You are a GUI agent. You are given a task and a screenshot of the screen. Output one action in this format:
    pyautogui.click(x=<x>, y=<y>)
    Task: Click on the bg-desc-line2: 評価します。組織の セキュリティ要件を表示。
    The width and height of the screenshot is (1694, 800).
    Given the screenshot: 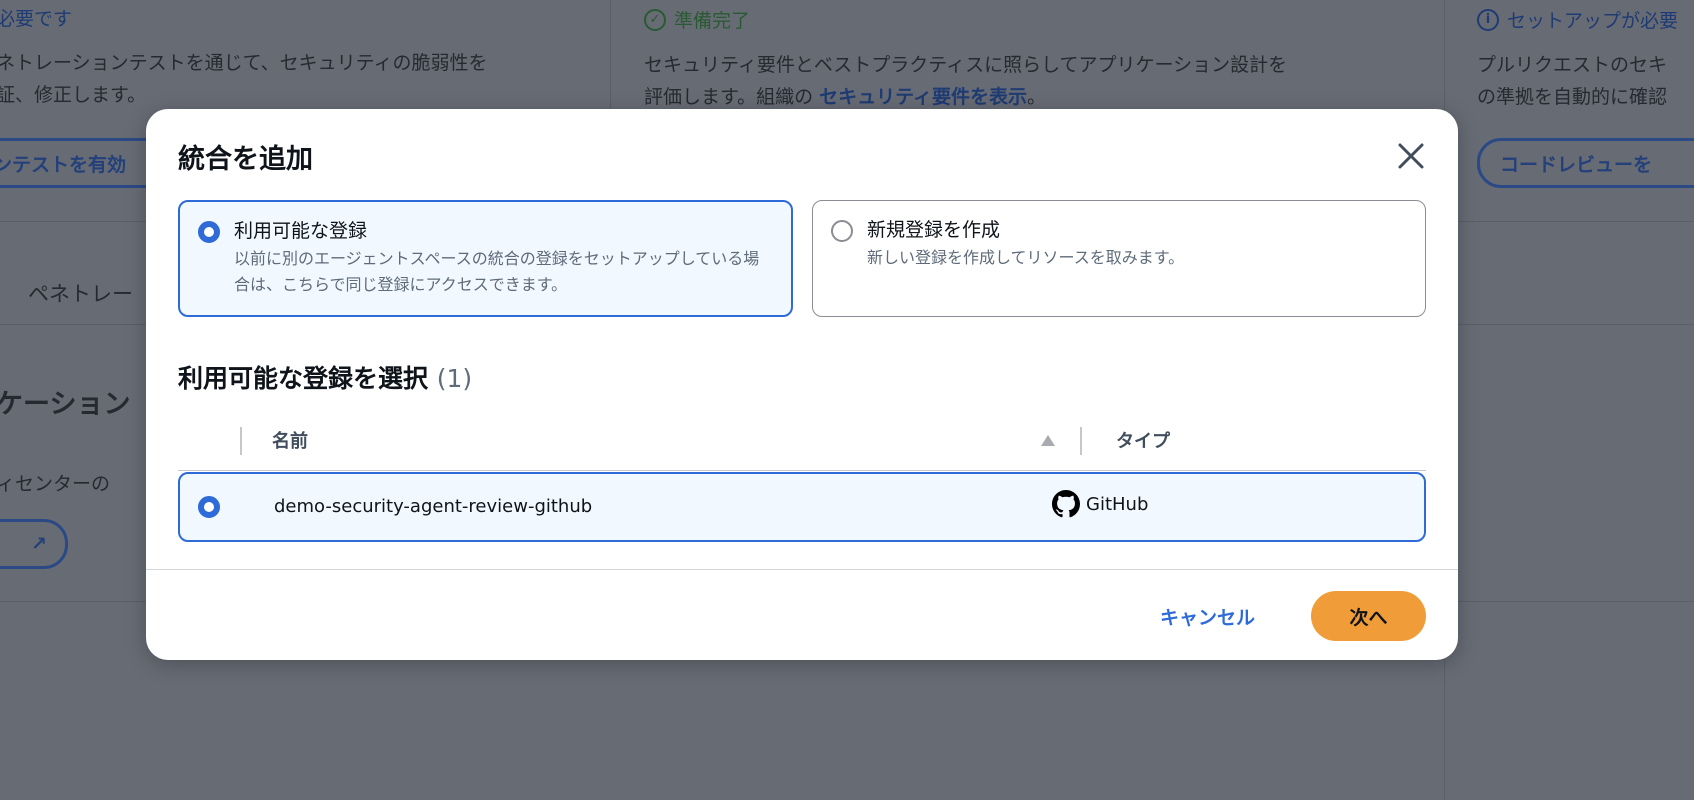 What is the action you would take?
    pyautogui.click(x=845, y=95)
    